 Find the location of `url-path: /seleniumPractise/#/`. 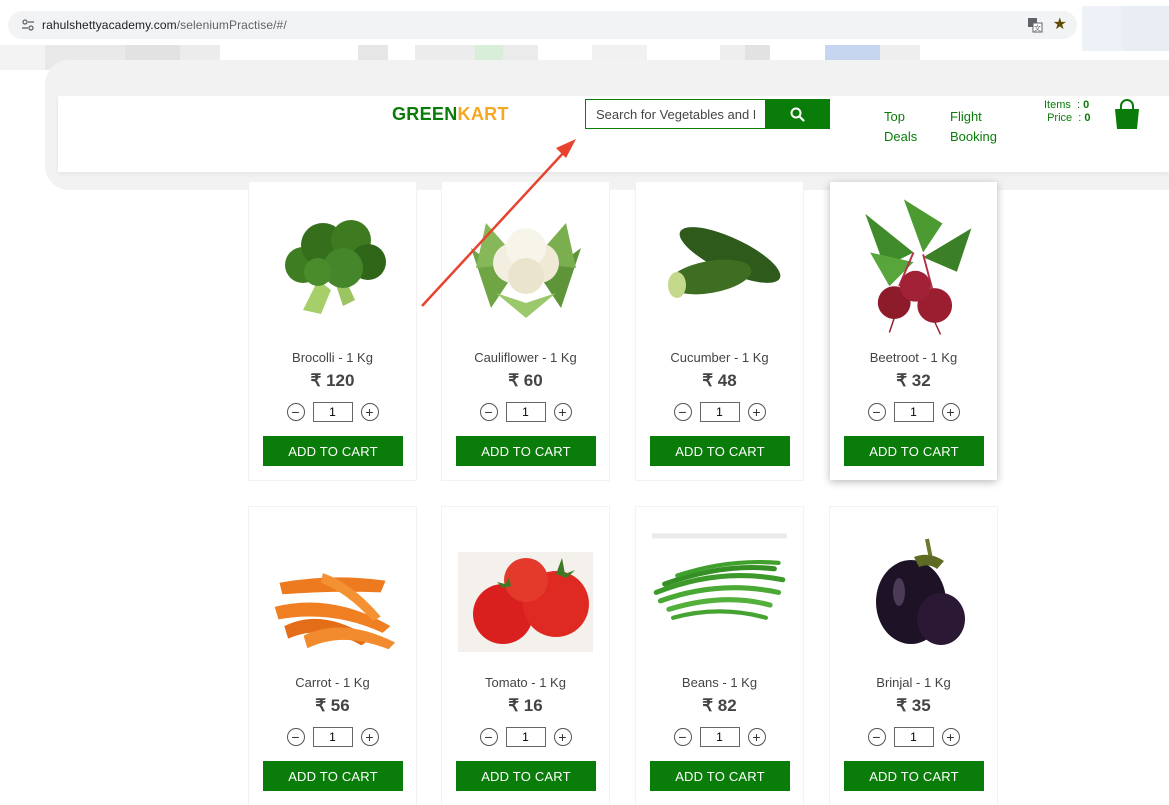

url-path: /seleniumPractise/#/ is located at coordinates (231, 25).